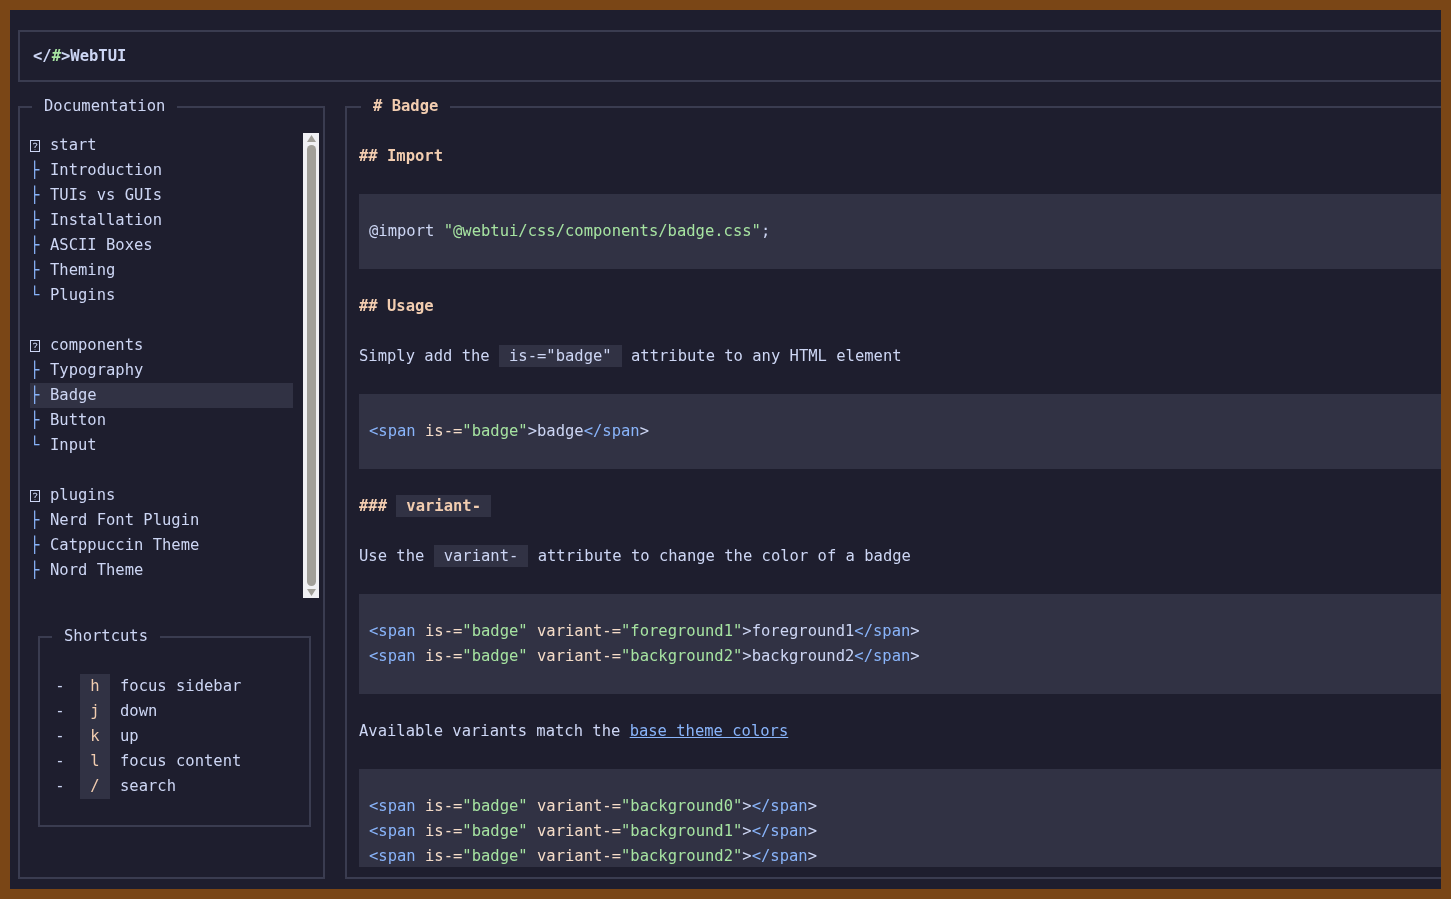 Image resolution: width=1451 pixels, height=899 pixels. What do you see at coordinates (181, 686) in the screenshot?
I see `shortcut-action: focus sidebar` at bounding box center [181, 686].